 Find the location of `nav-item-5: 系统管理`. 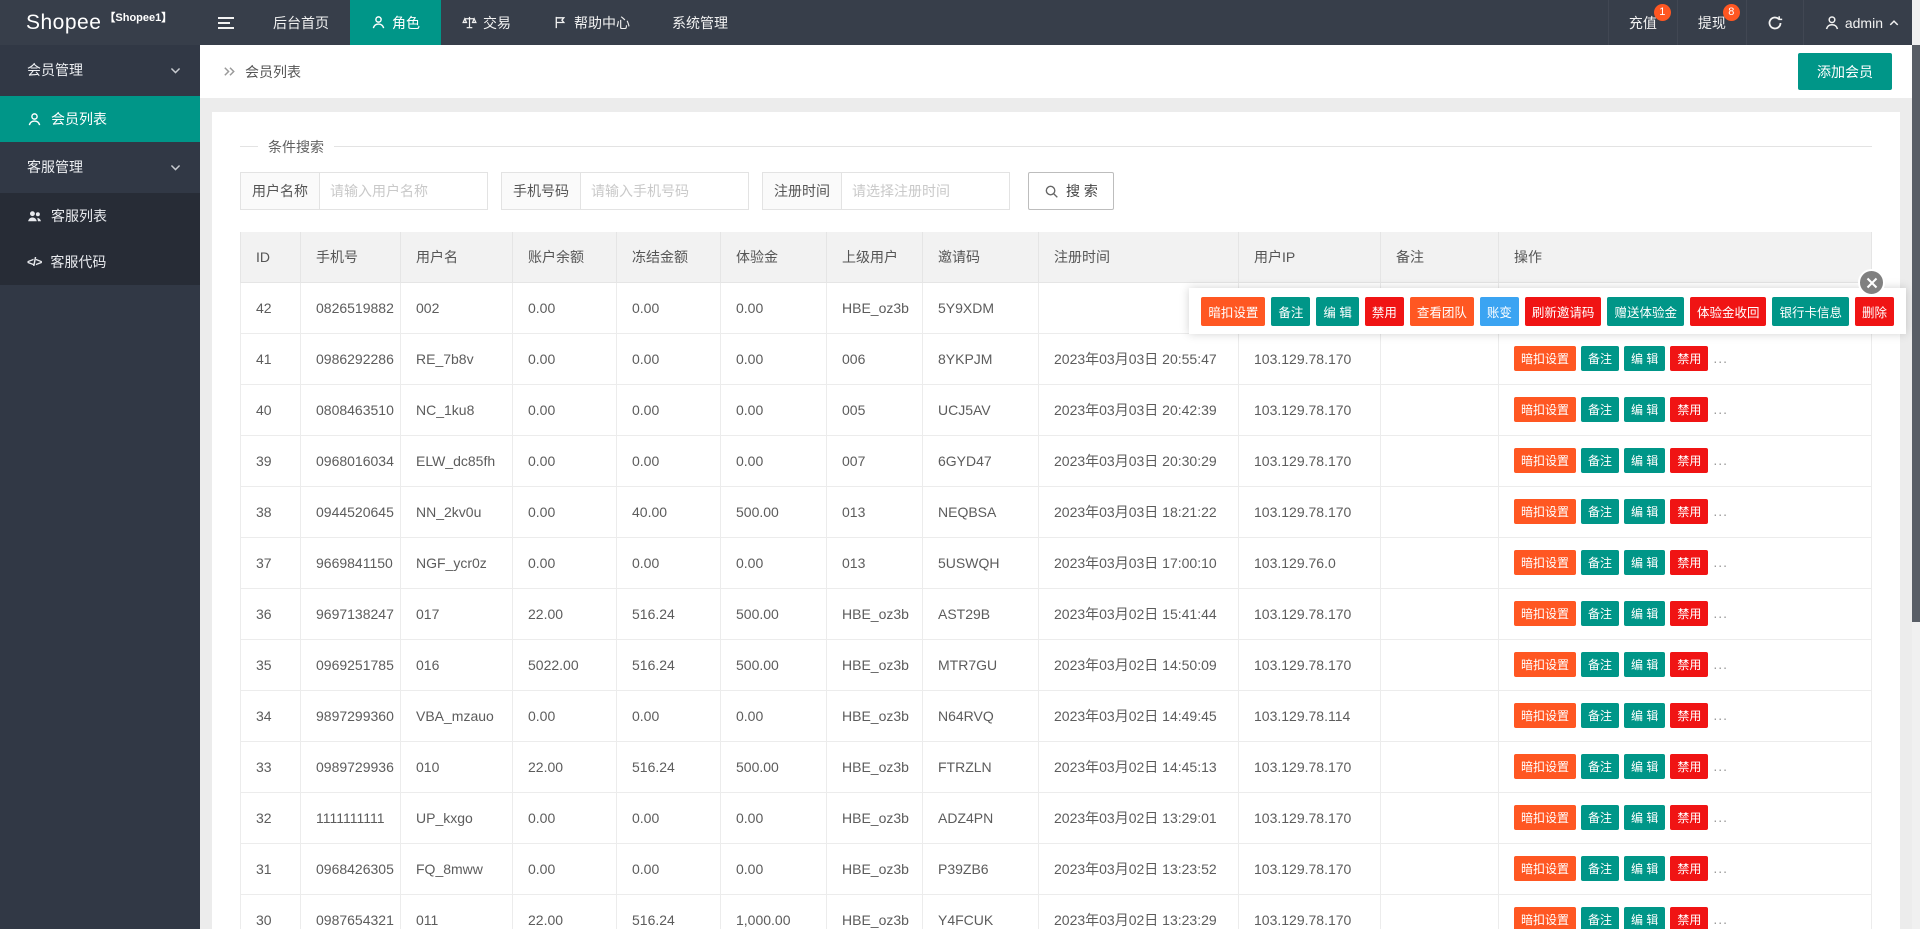

nav-item-5: 系统管理 is located at coordinates (700, 22).